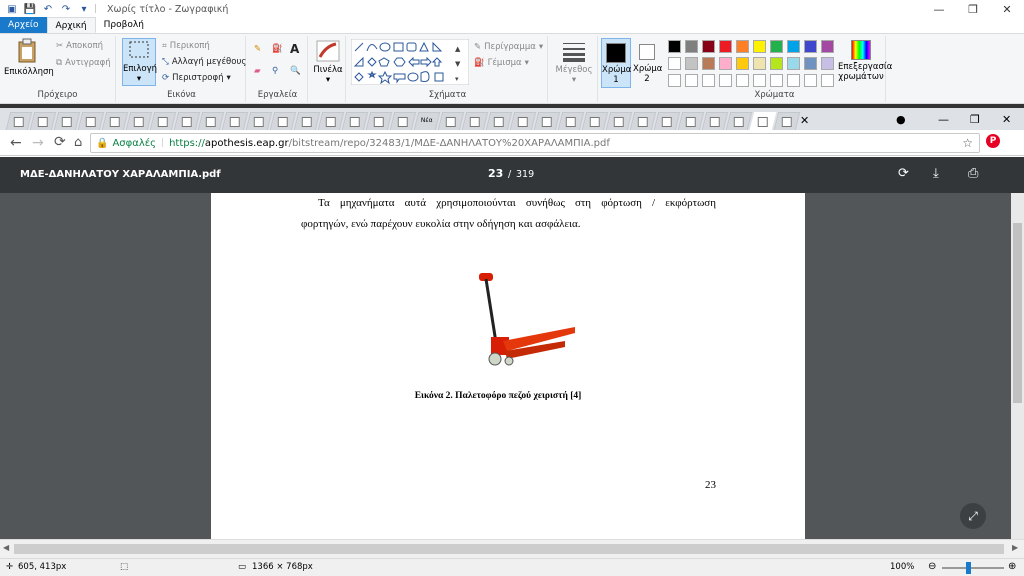  Describe the element at coordinates (509, 549) in the screenshot. I see `horizontal-scroll-thumb` at that location.